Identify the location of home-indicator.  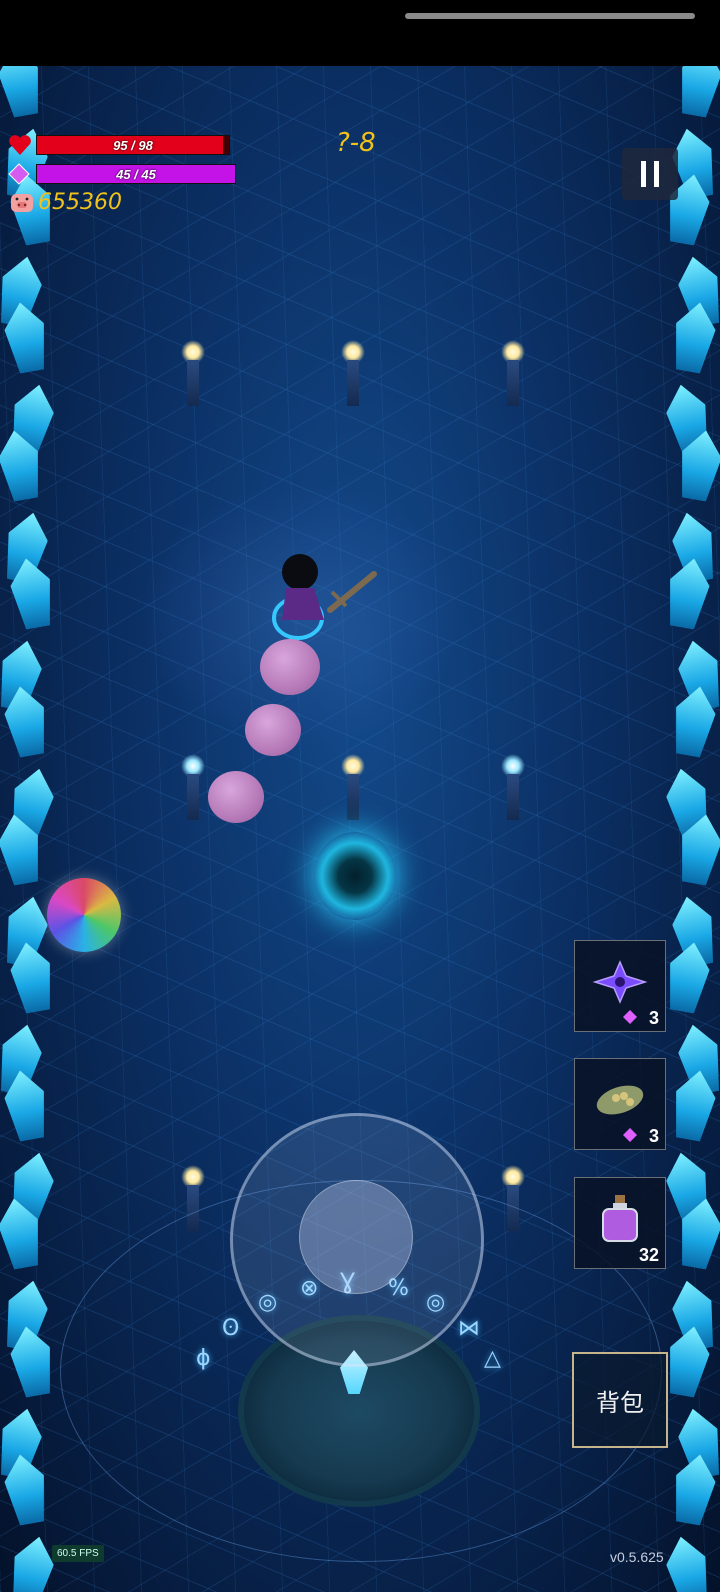
(550, 16).